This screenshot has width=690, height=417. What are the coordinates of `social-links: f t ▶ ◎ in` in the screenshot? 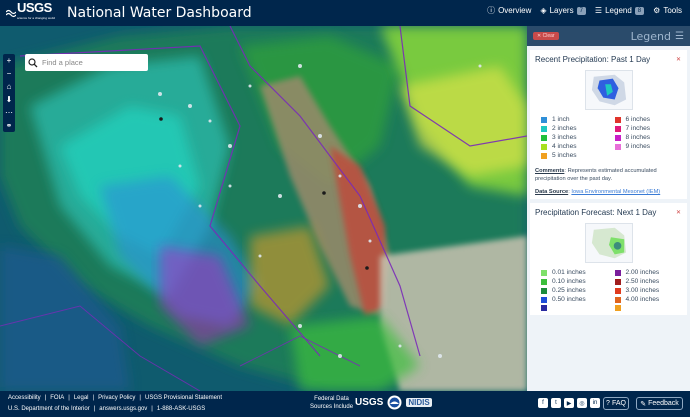 It's located at (569, 403).